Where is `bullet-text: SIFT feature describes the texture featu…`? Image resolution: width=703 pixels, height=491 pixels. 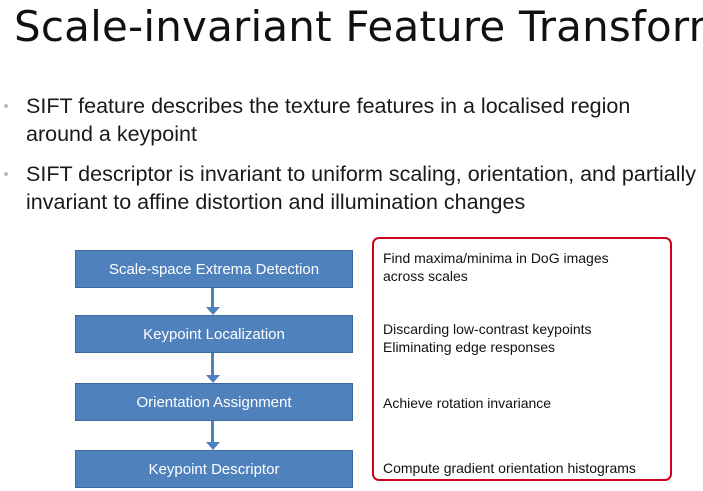
bullet-text: SIFT feature describes the texture featu… is located at coordinates (328, 120).